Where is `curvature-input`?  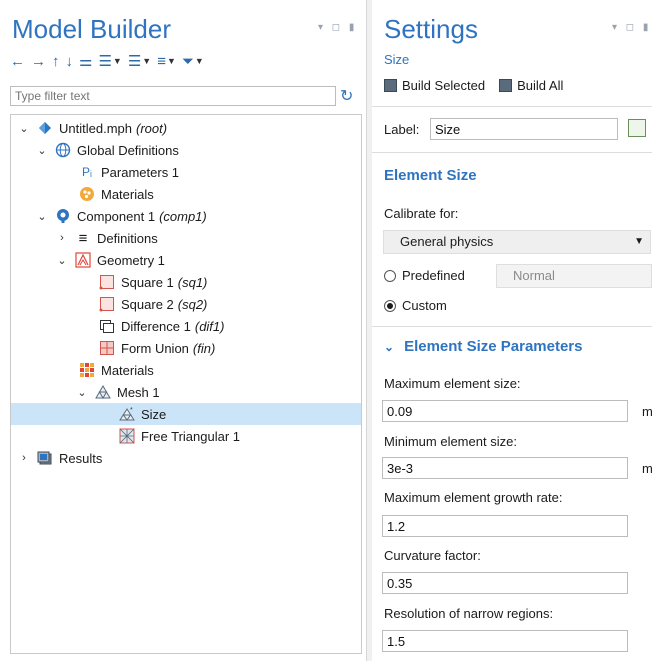 curvature-input is located at coordinates (505, 583).